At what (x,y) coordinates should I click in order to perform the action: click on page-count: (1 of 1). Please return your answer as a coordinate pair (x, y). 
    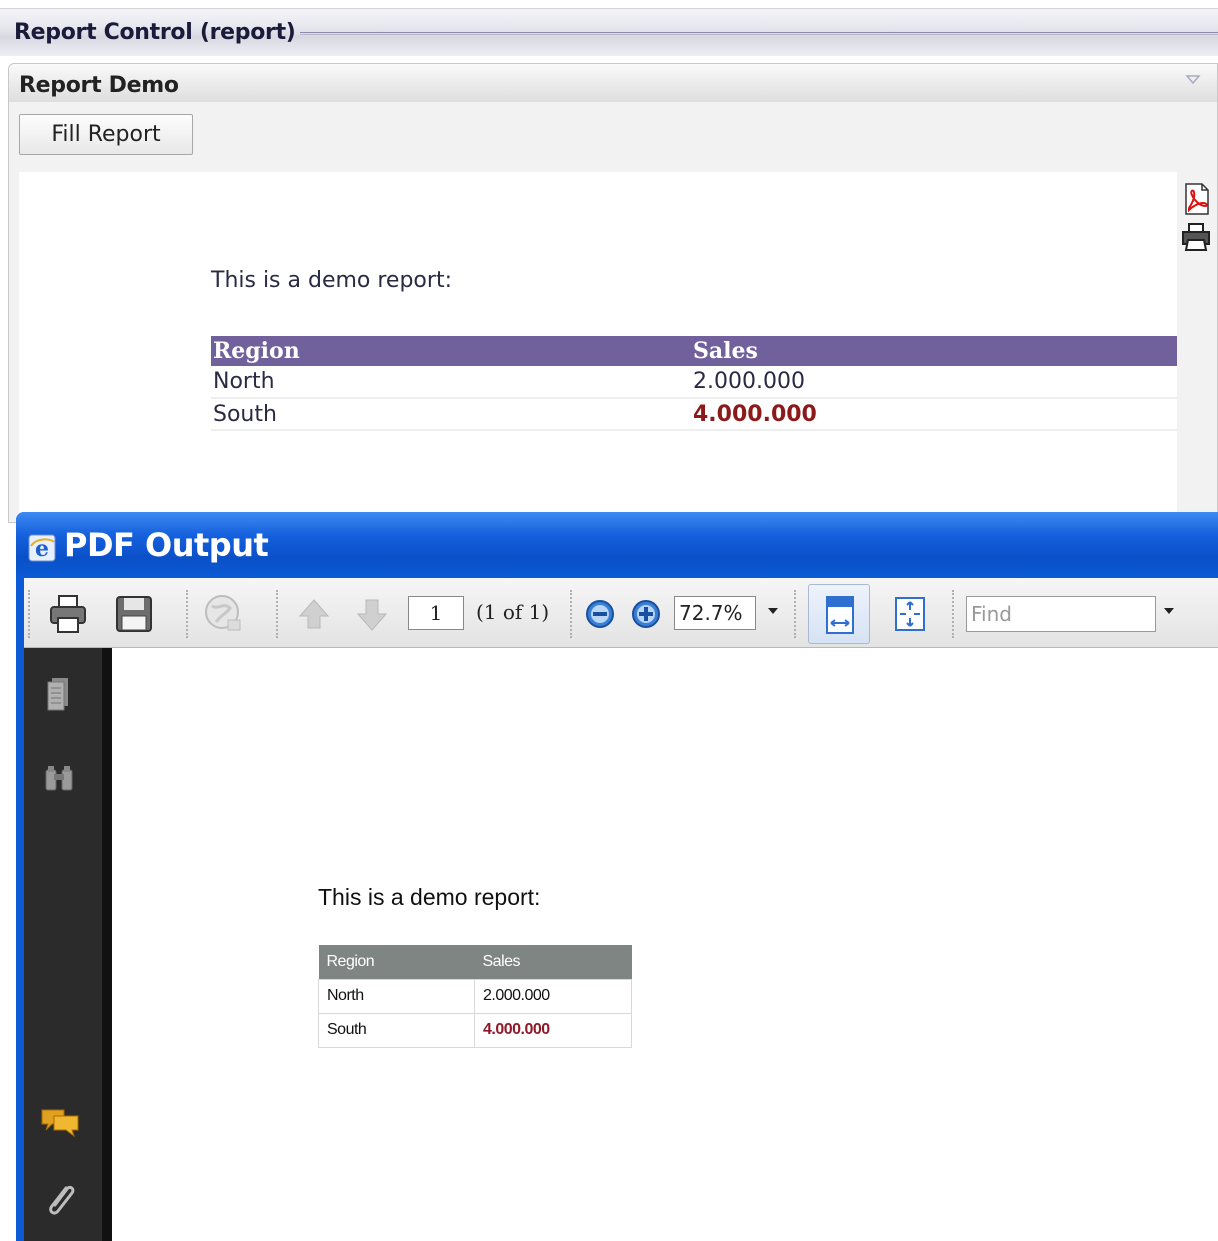
    Looking at the image, I should click on (513, 612).